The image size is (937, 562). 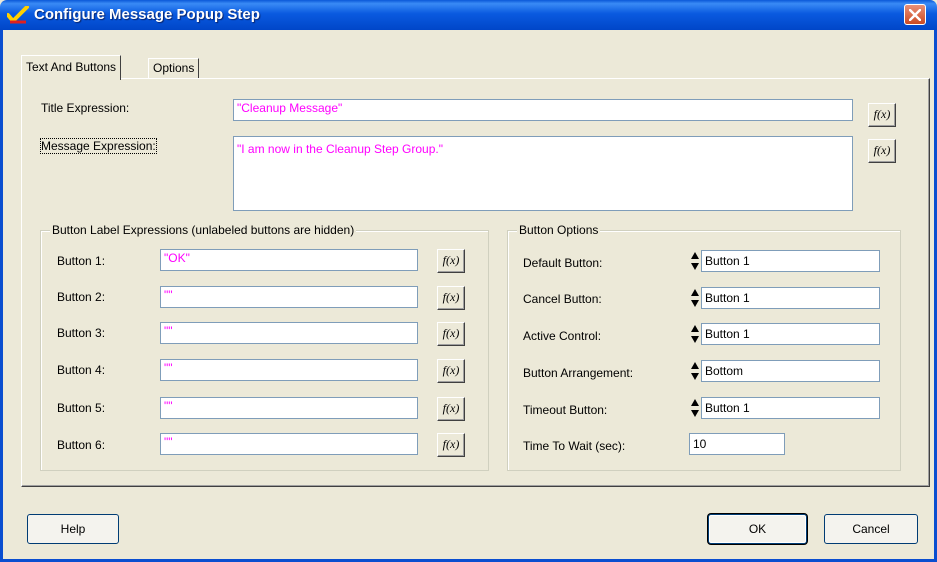 What do you see at coordinates (882, 151) in the screenshot?
I see `message-expression-fx-button: f(x)` at bounding box center [882, 151].